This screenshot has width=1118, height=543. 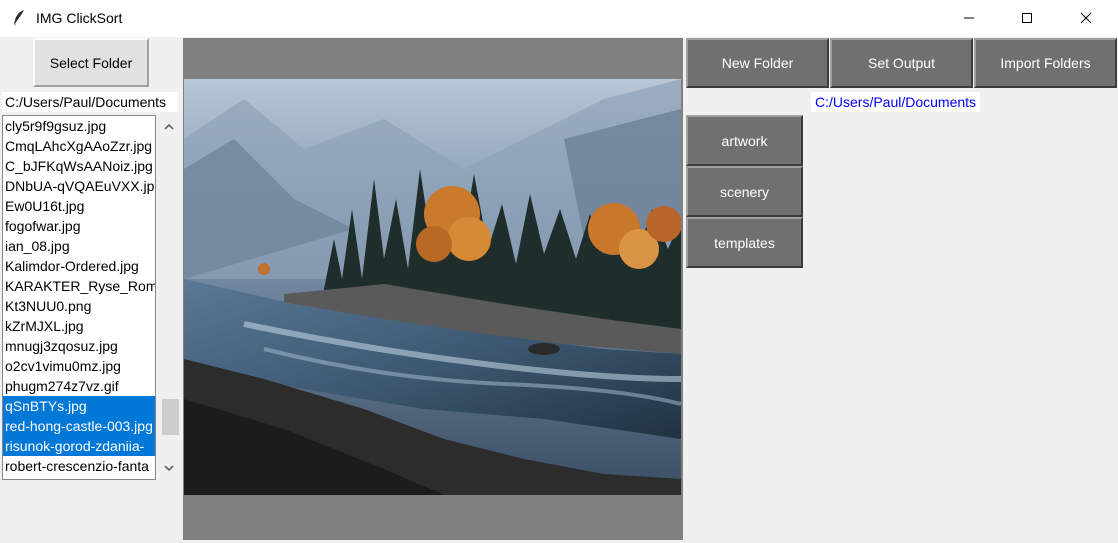 What do you see at coordinates (79, 306) in the screenshot?
I see `file-list-item: Kt3NUU0.png` at bounding box center [79, 306].